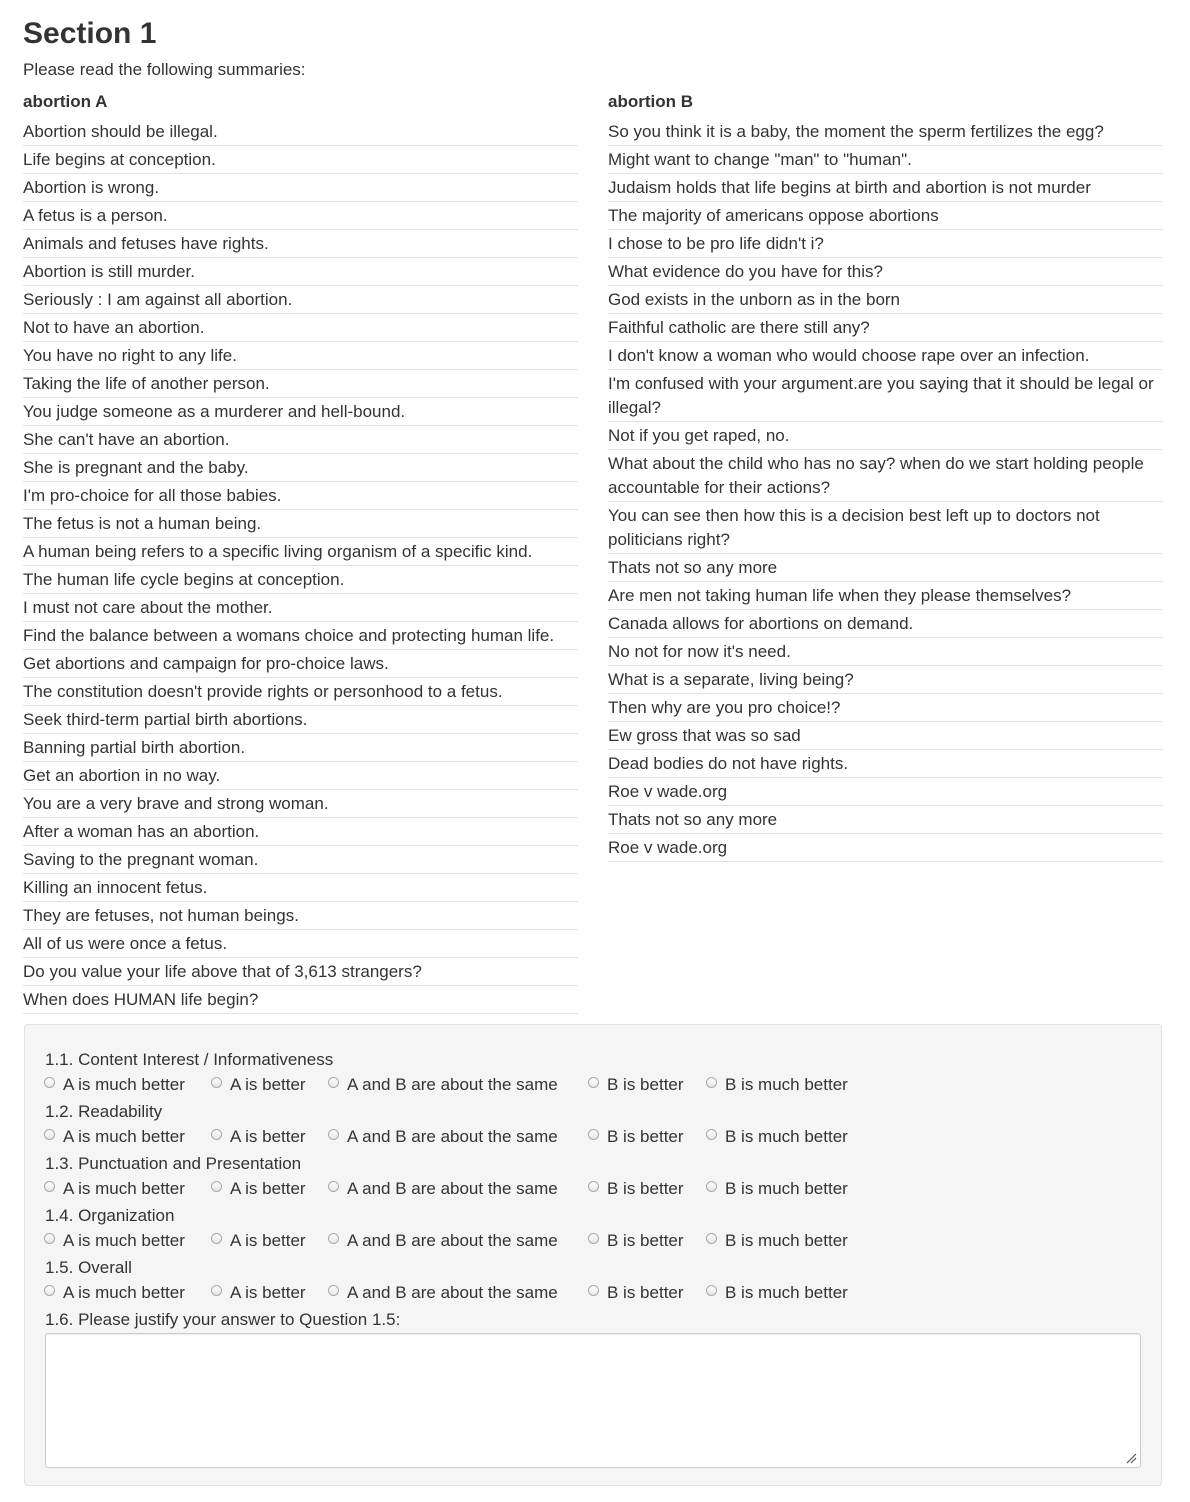 The width and height of the screenshot is (1190, 1502). I want to click on summary-b-item: What evidence do you have for this?, so click(885, 272).